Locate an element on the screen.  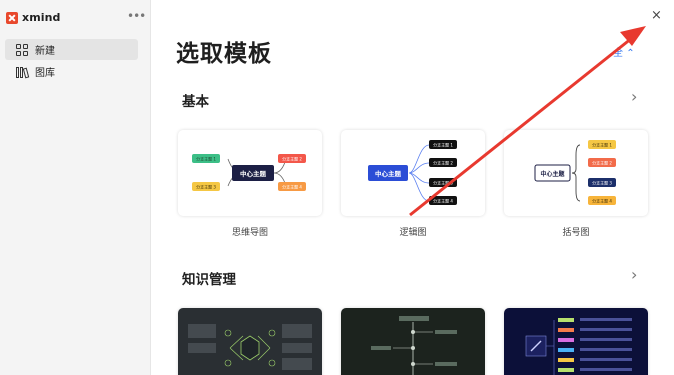
template-label-logic: 逻辑图 is located at coordinates (413, 233).